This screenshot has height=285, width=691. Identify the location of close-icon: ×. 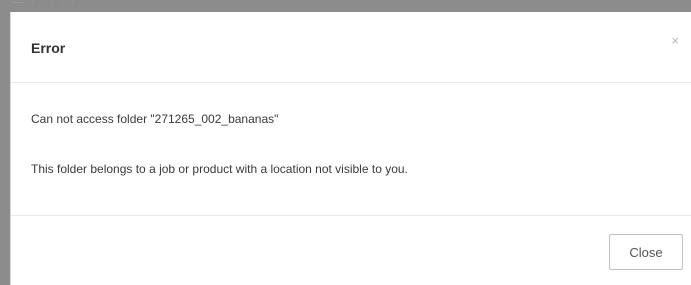
(675, 40).